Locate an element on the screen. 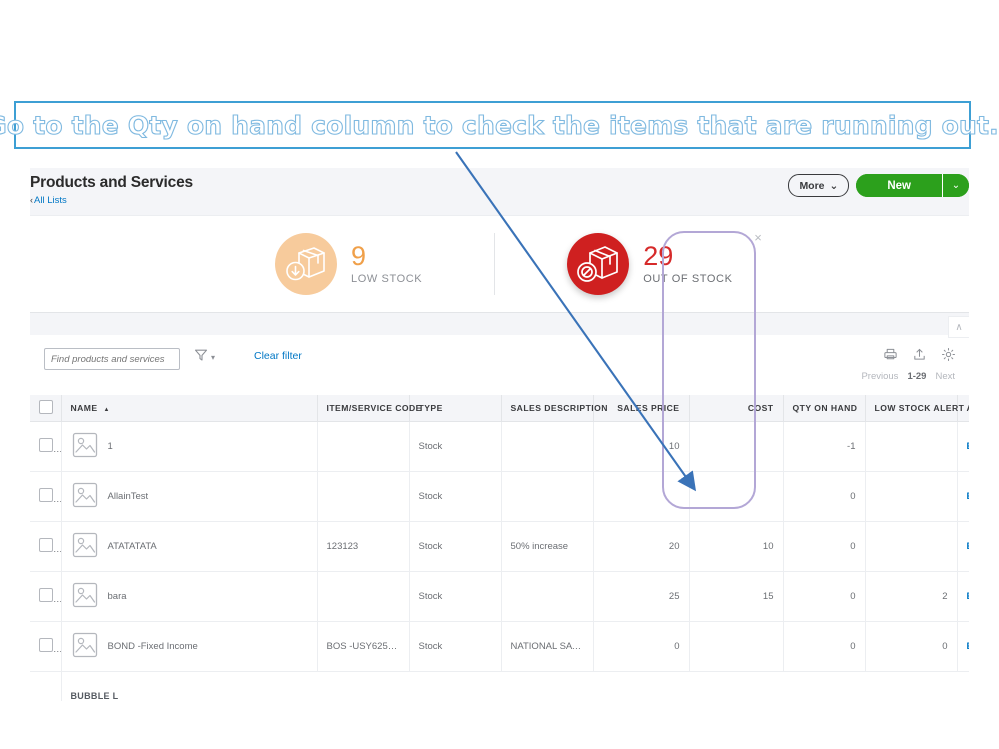  print-icon is located at coordinates (890, 357).